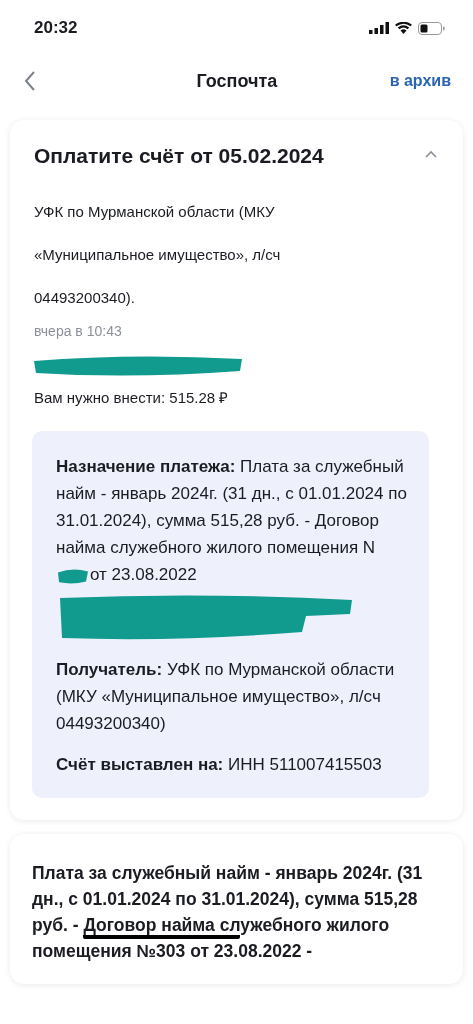 Image resolution: width=473 pixels, height=1024 pixels. What do you see at coordinates (158, 255) in the screenshot?
I see `sender-text: УФК по Мурманской области (МКУ «Муниципальное имущество», л/сч 04493200340).` at bounding box center [158, 255].